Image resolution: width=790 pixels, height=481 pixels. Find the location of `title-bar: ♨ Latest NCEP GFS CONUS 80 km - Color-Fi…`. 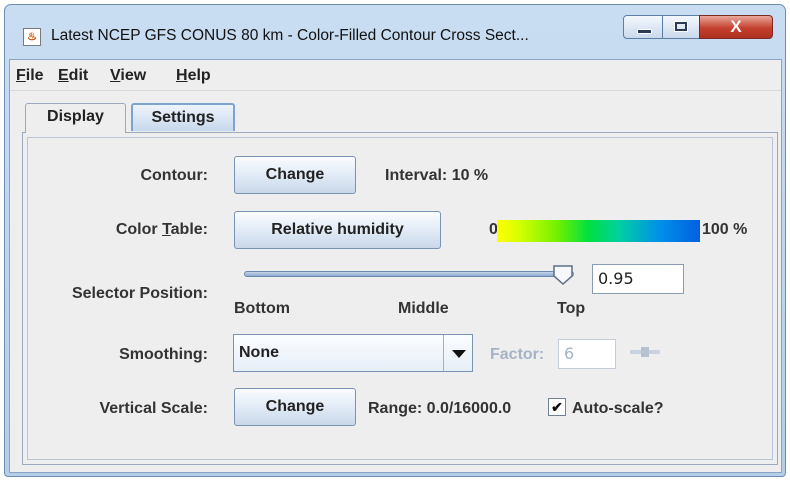

title-bar: ♨ Latest NCEP GFS CONUS 80 km - Color-Fi… is located at coordinates (395, 32).